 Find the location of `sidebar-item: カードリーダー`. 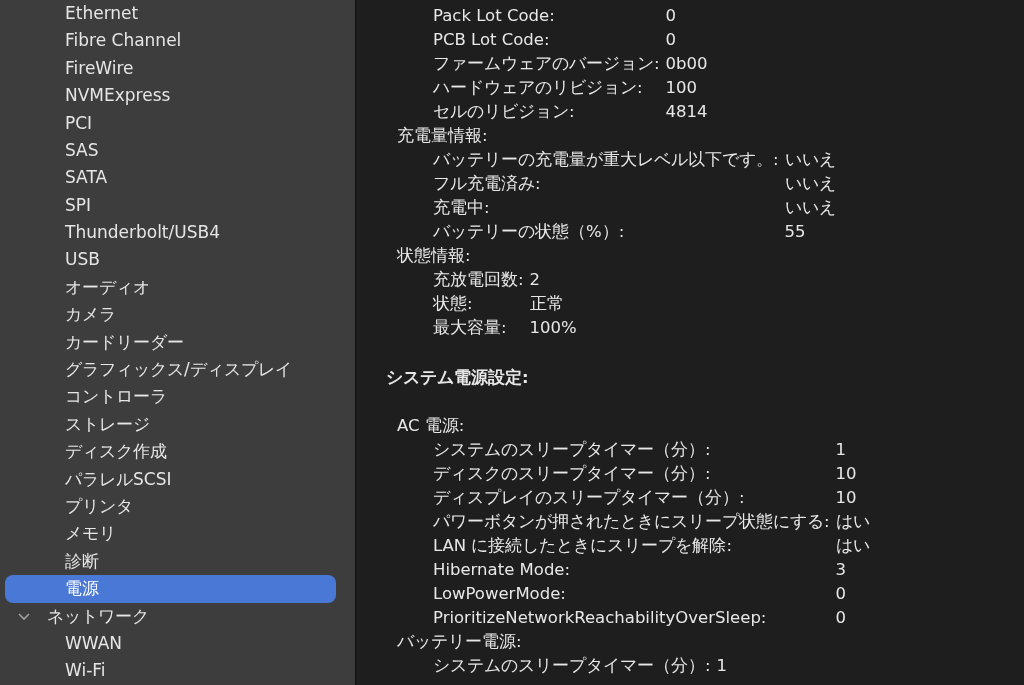

sidebar-item: カードリーダー is located at coordinates (170, 342).